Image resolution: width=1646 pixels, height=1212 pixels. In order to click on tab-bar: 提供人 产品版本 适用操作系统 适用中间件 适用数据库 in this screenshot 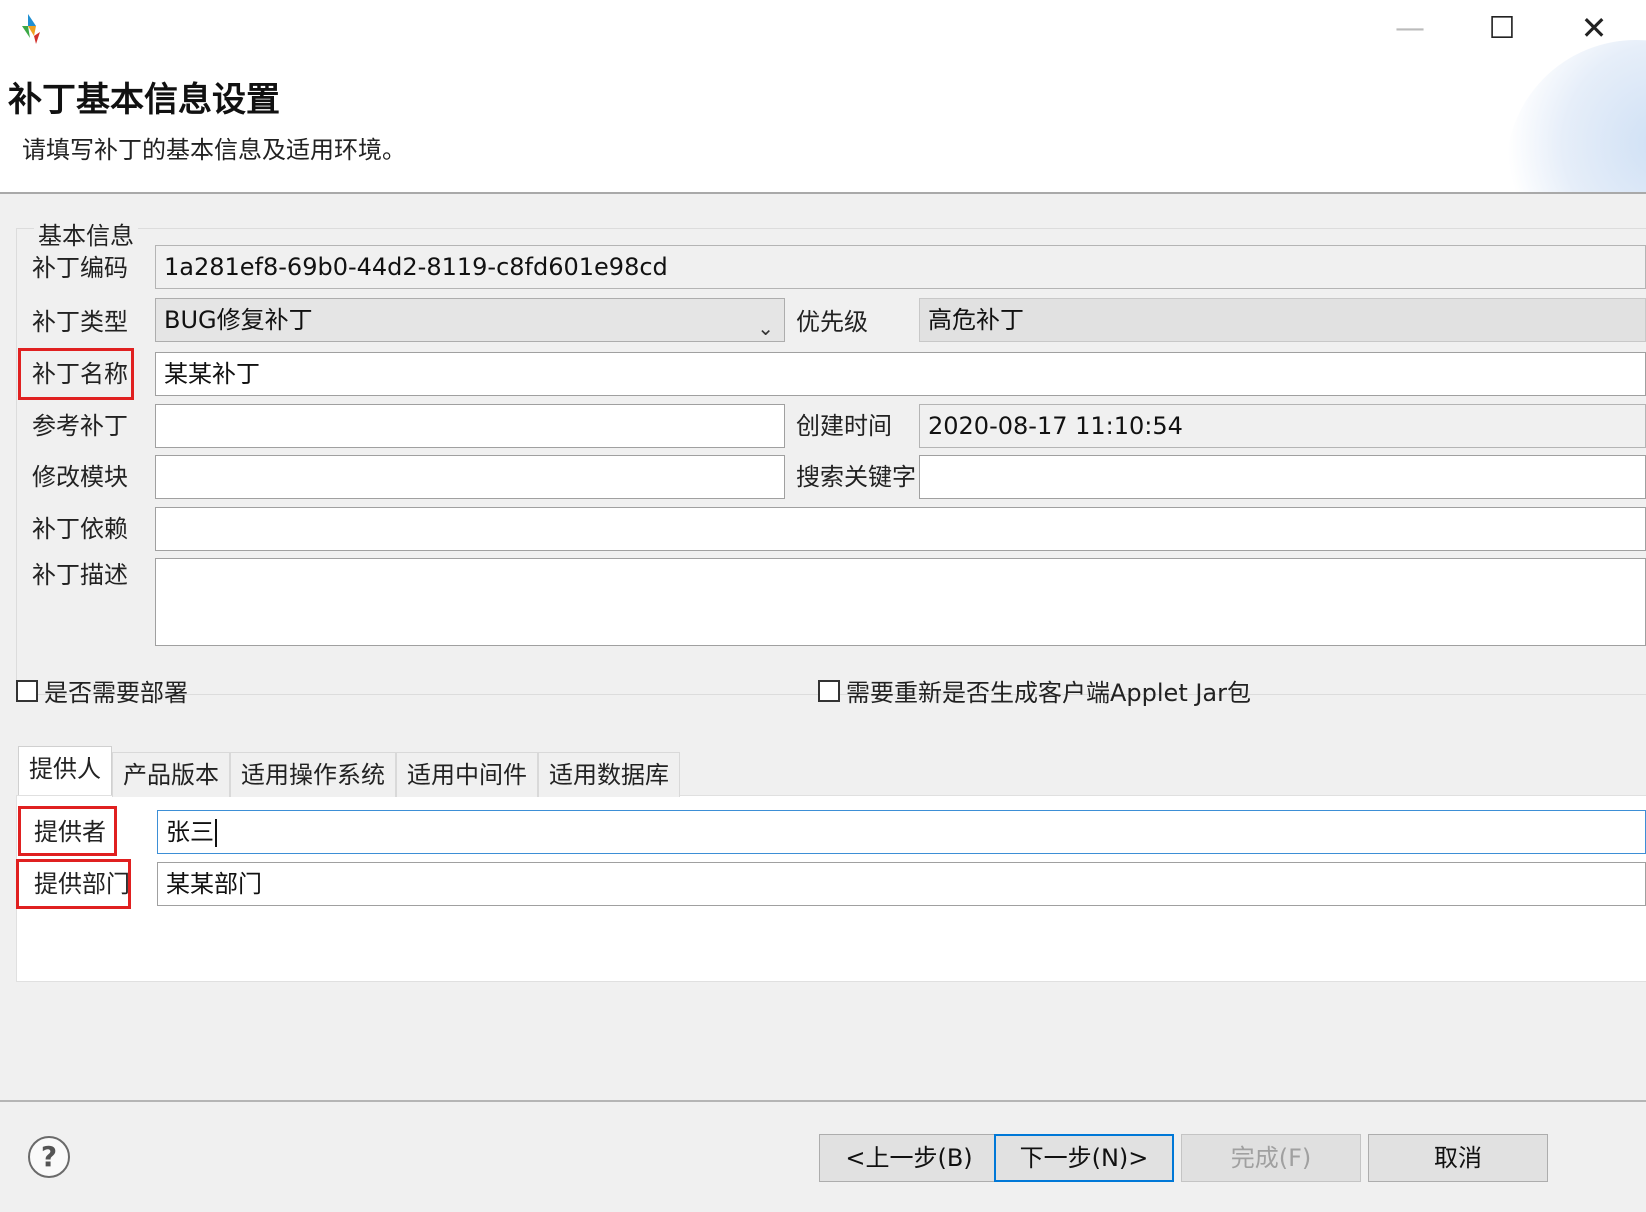, I will do `click(349, 771)`.